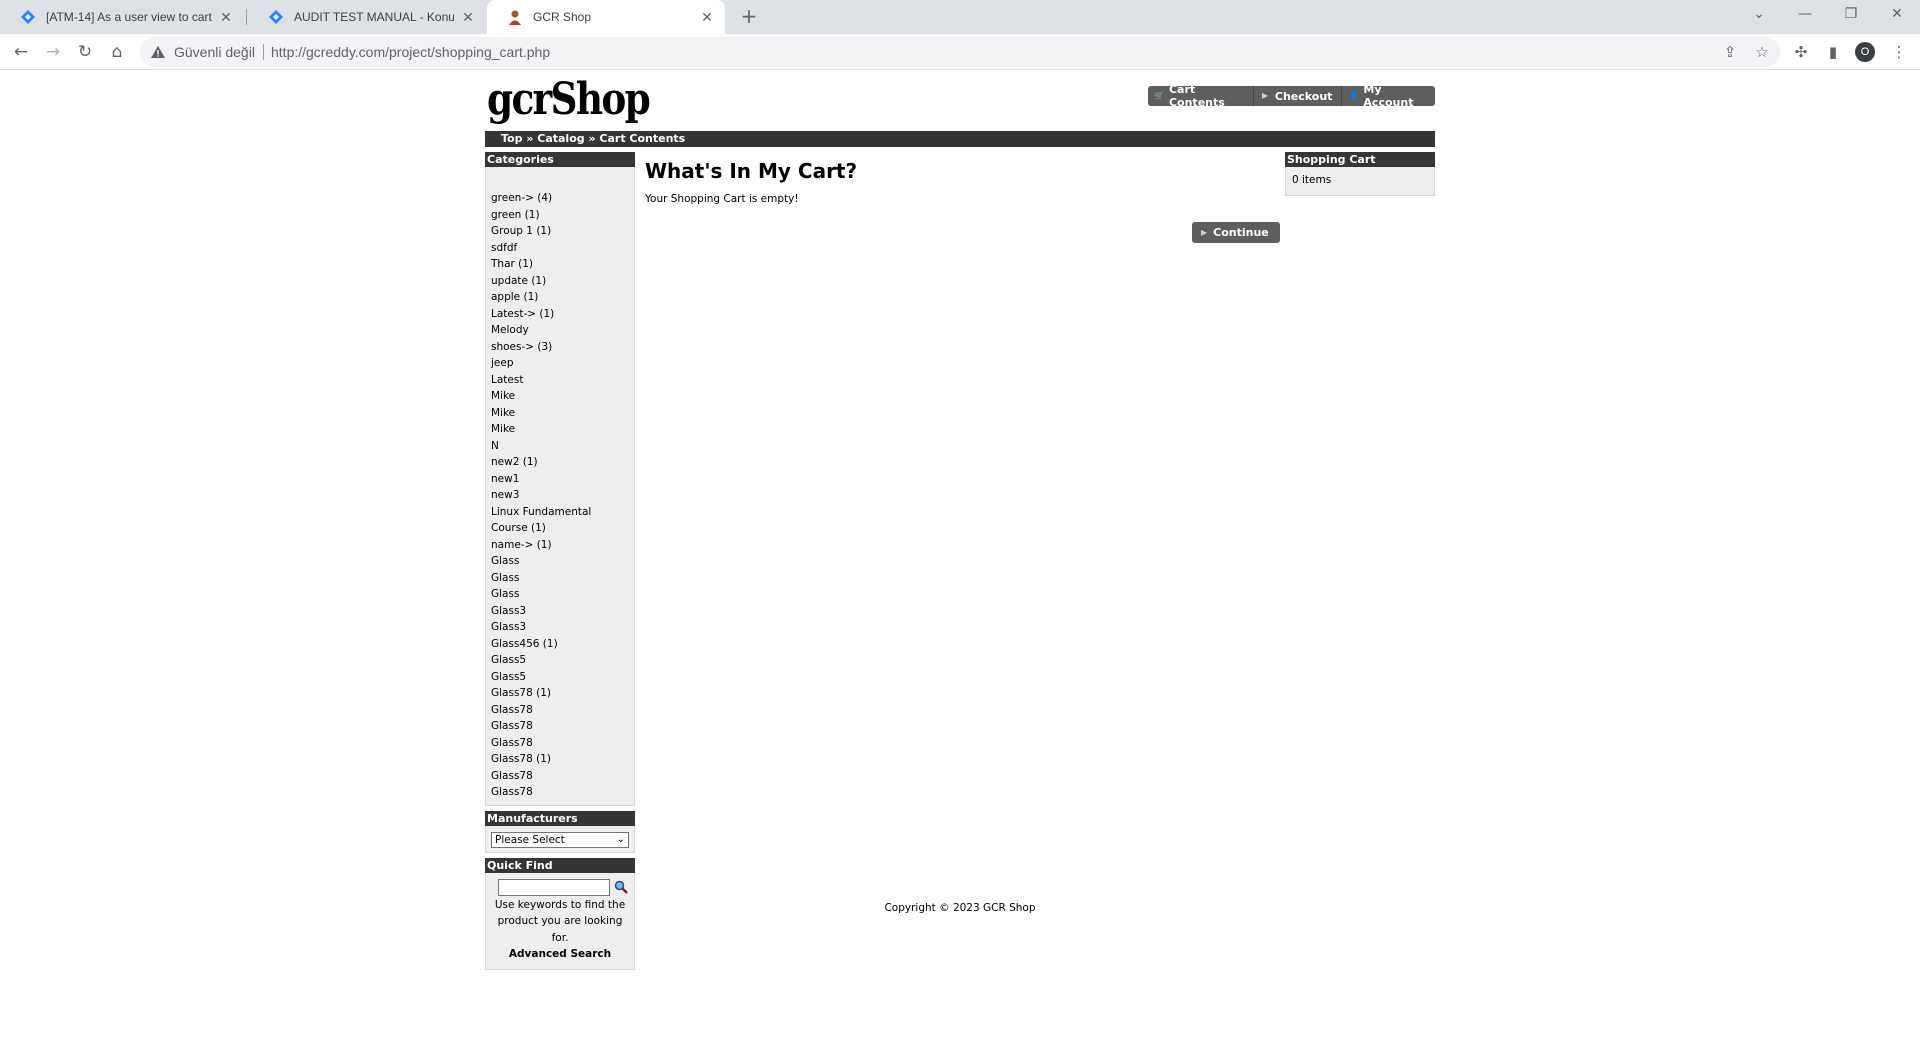 The height and width of the screenshot is (1040, 1920). What do you see at coordinates (960, 139) in the screenshot?
I see `breadcrumb: Top » Catalog » Cart Contents` at bounding box center [960, 139].